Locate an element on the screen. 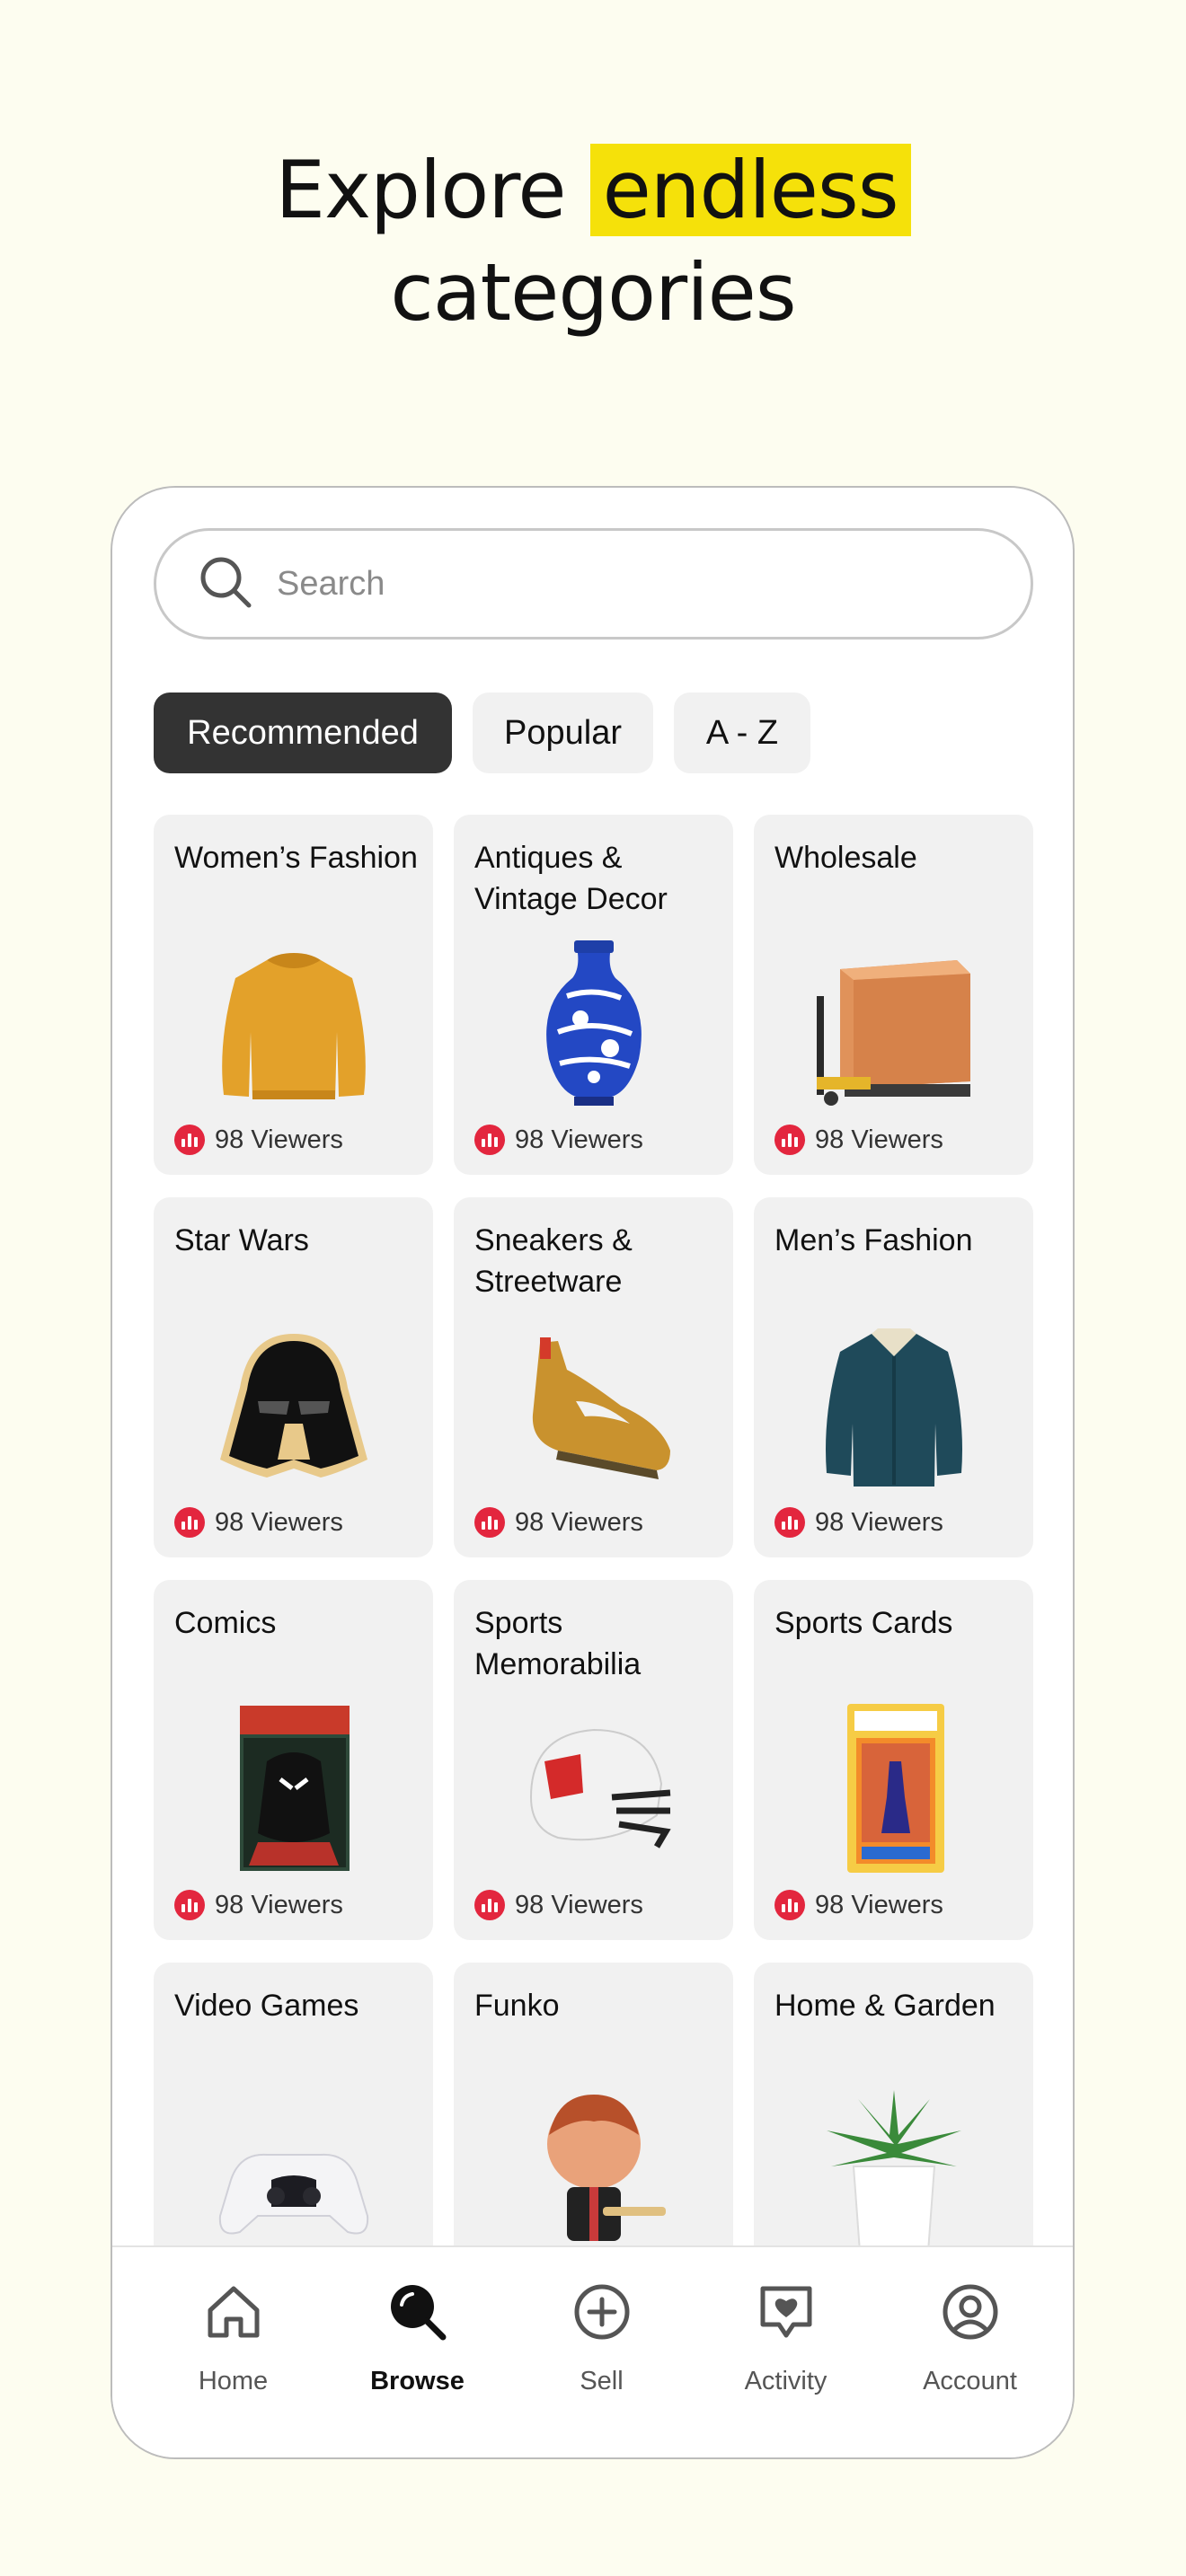 The height and width of the screenshot is (2576, 1186). nav-home-label: Home is located at coordinates (234, 2381).